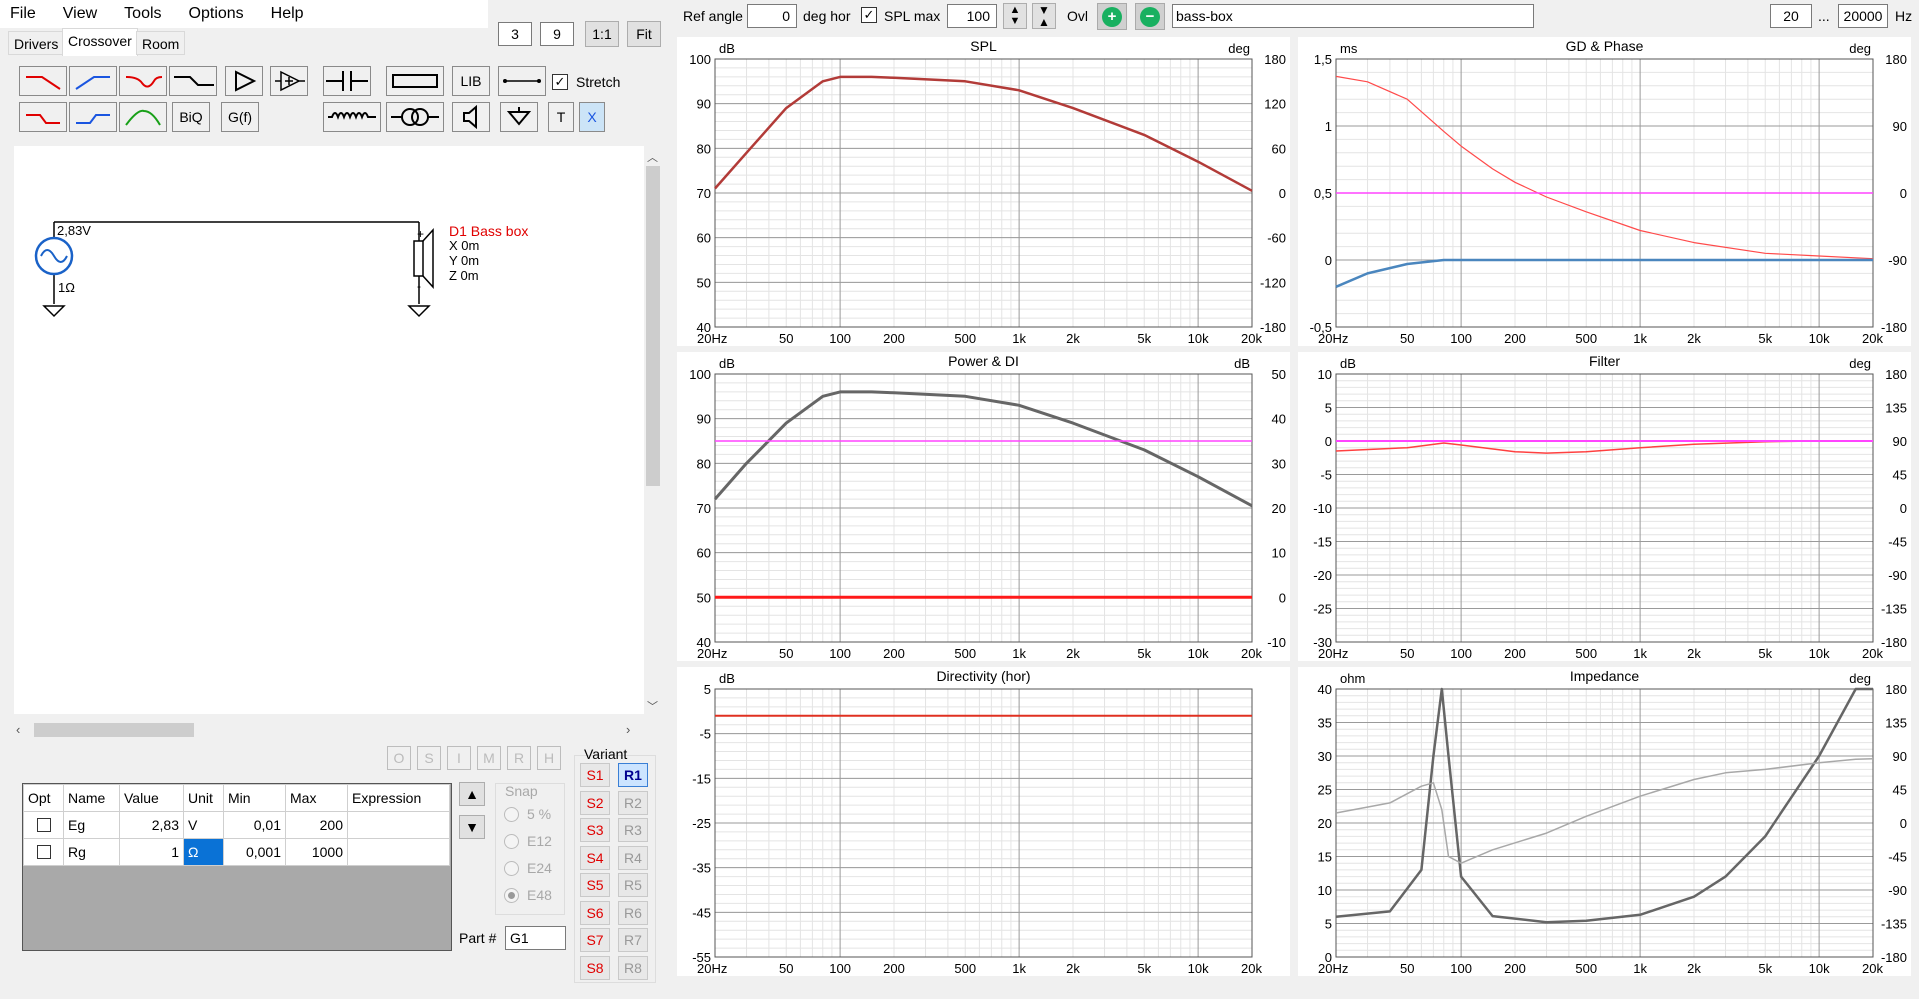 The image size is (1919, 999). Describe the element at coordinates (472, 827) in the screenshot. I see `move-down-icon: ▼` at that location.